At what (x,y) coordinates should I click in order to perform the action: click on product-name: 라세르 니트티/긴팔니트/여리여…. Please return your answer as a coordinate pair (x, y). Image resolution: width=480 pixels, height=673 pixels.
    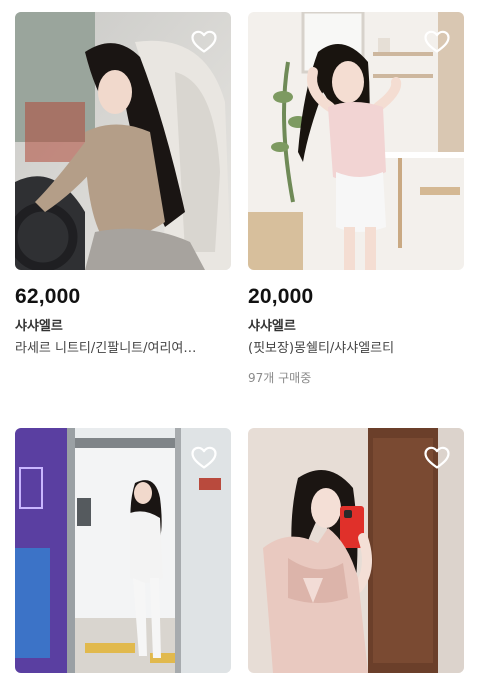
    Looking at the image, I should click on (123, 349).